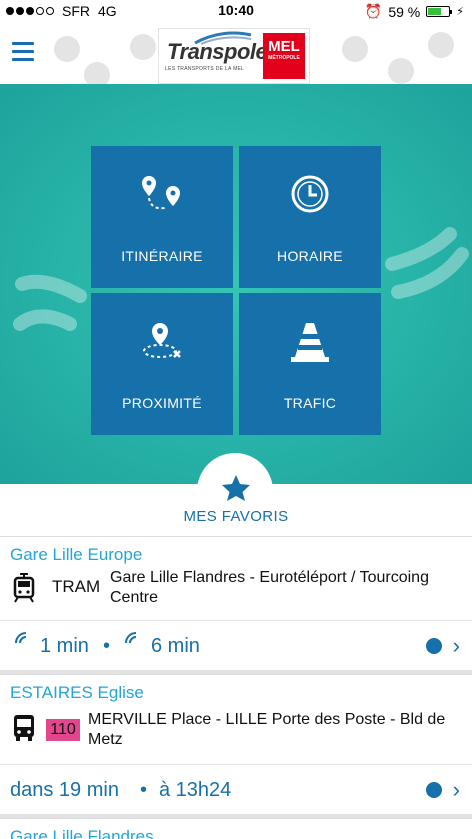 This screenshot has height=839, width=472. What do you see at coordinates (310, 403) in the screenshot?
I see `tile-label: TRAFIC` at bounding box center [310, 403].